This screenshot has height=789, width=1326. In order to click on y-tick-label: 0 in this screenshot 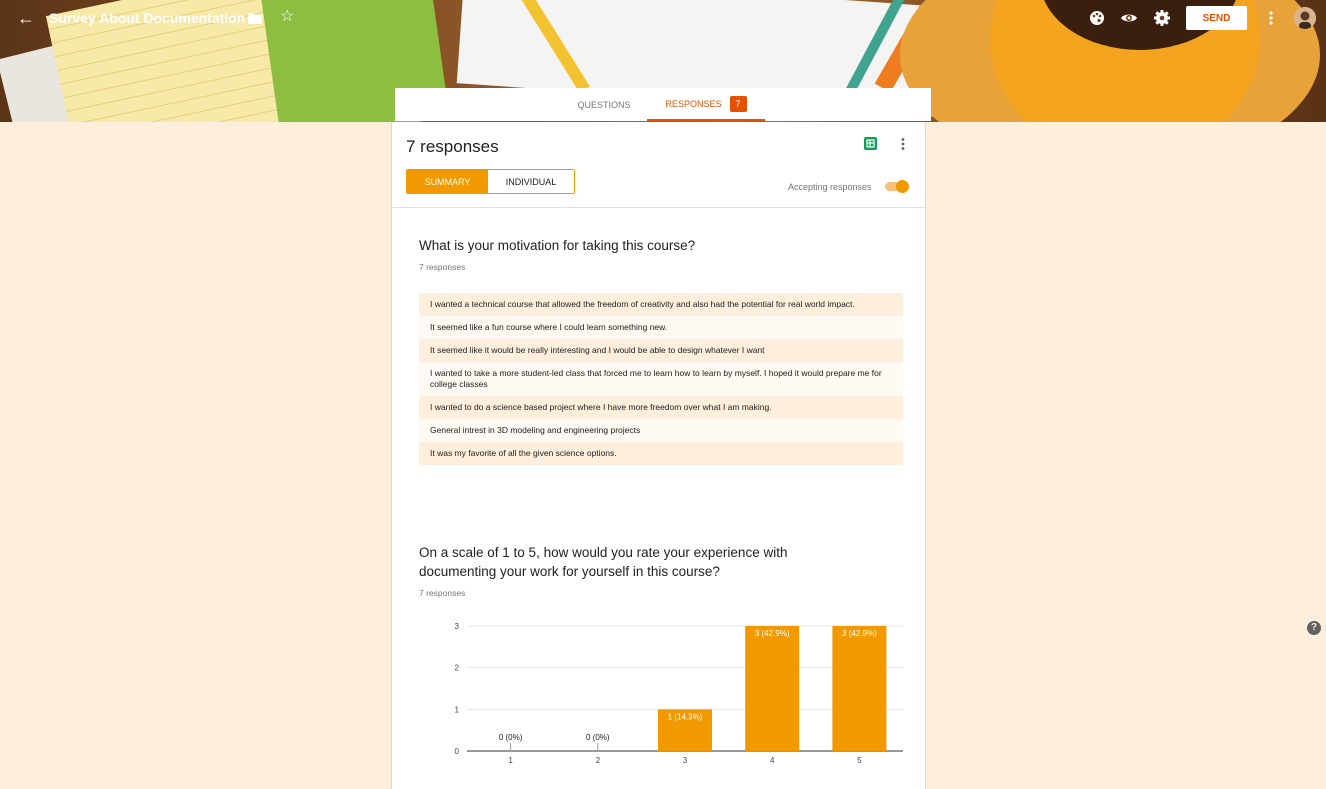, I will do `click(457, 751)`.